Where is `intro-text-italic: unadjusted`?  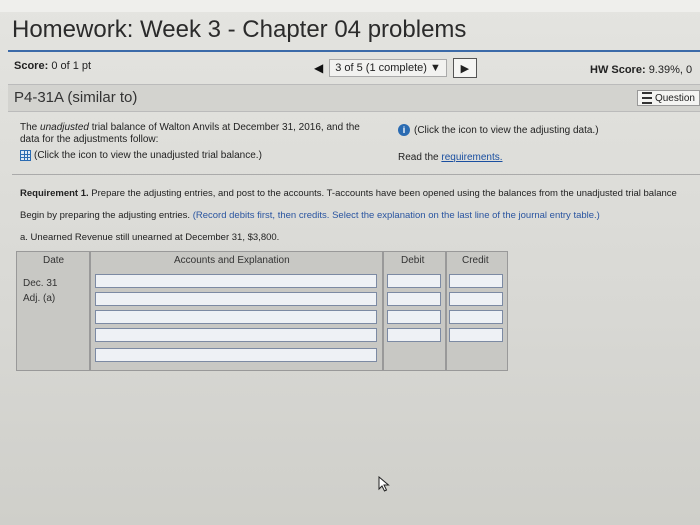 intro-text-italic: unadjusted is located at coordinates (64, 127).